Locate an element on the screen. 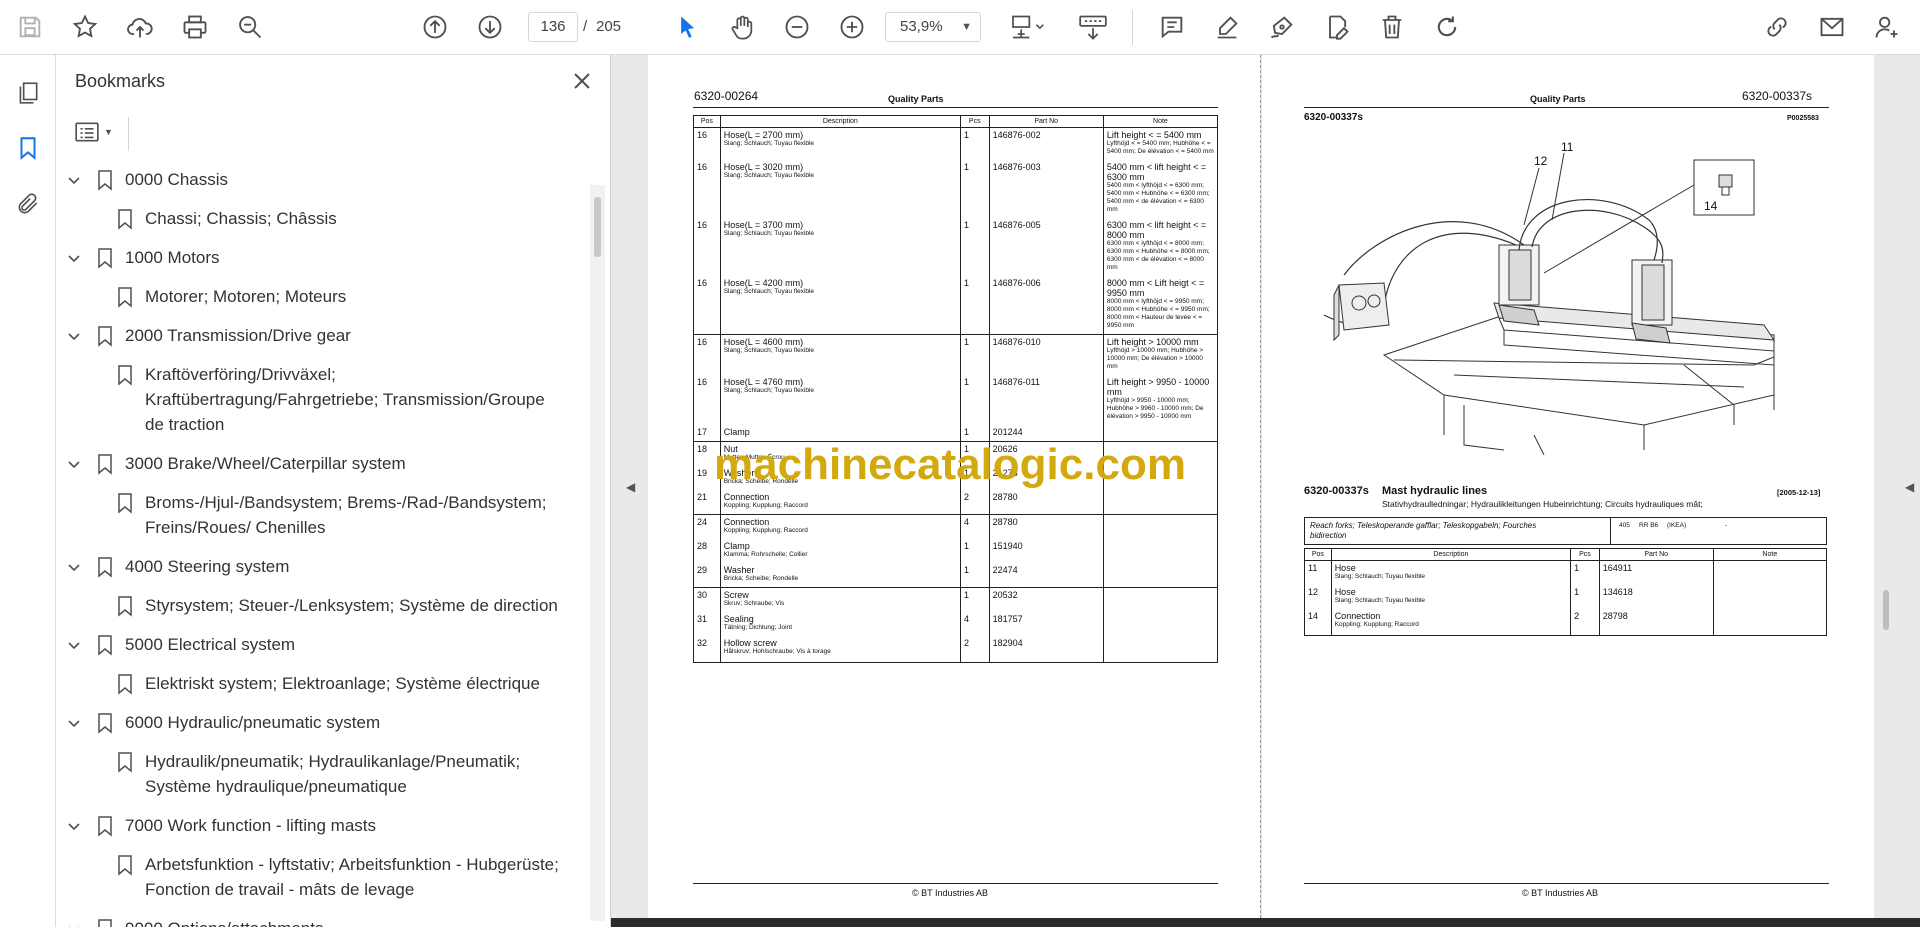 The height and width of the screenshot is (927, 1920). row-description: Hose is located at coordinates (1345, 568).